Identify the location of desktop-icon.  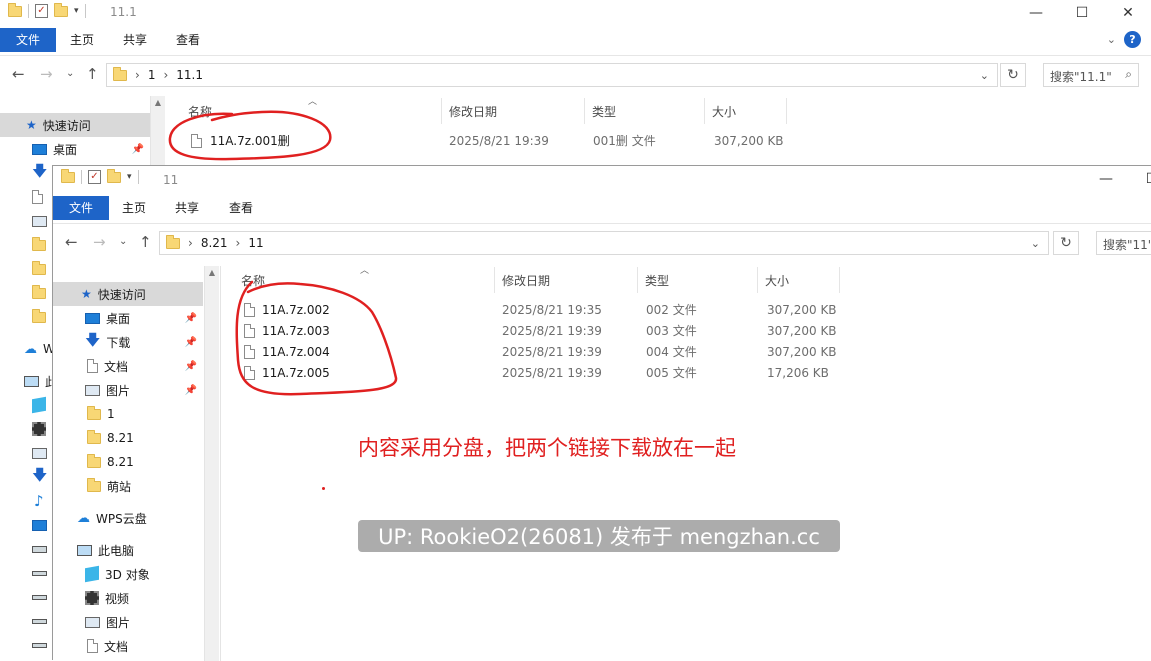
(39, 149).